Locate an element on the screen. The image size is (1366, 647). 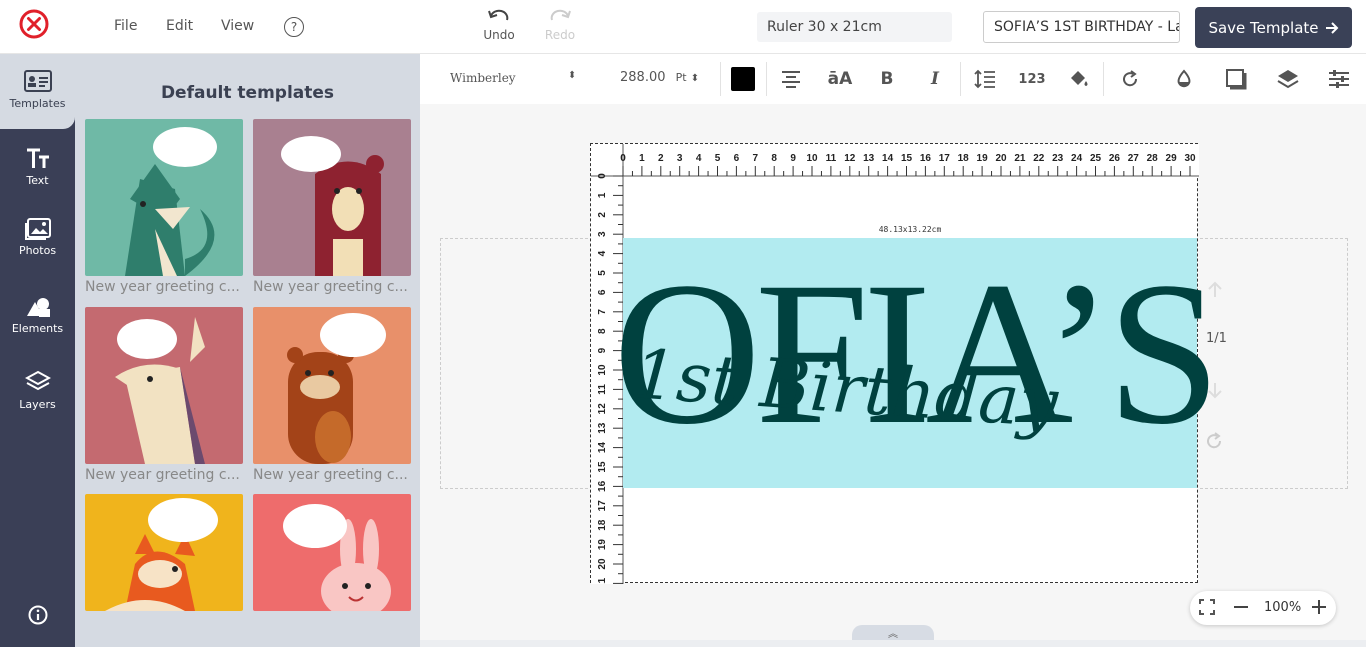
undo-button: Undo is located at coordinates (499, 25).